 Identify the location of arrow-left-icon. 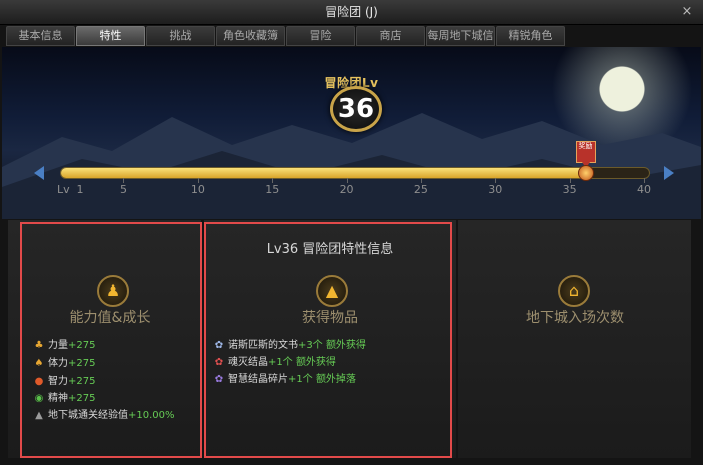
(39, 173).